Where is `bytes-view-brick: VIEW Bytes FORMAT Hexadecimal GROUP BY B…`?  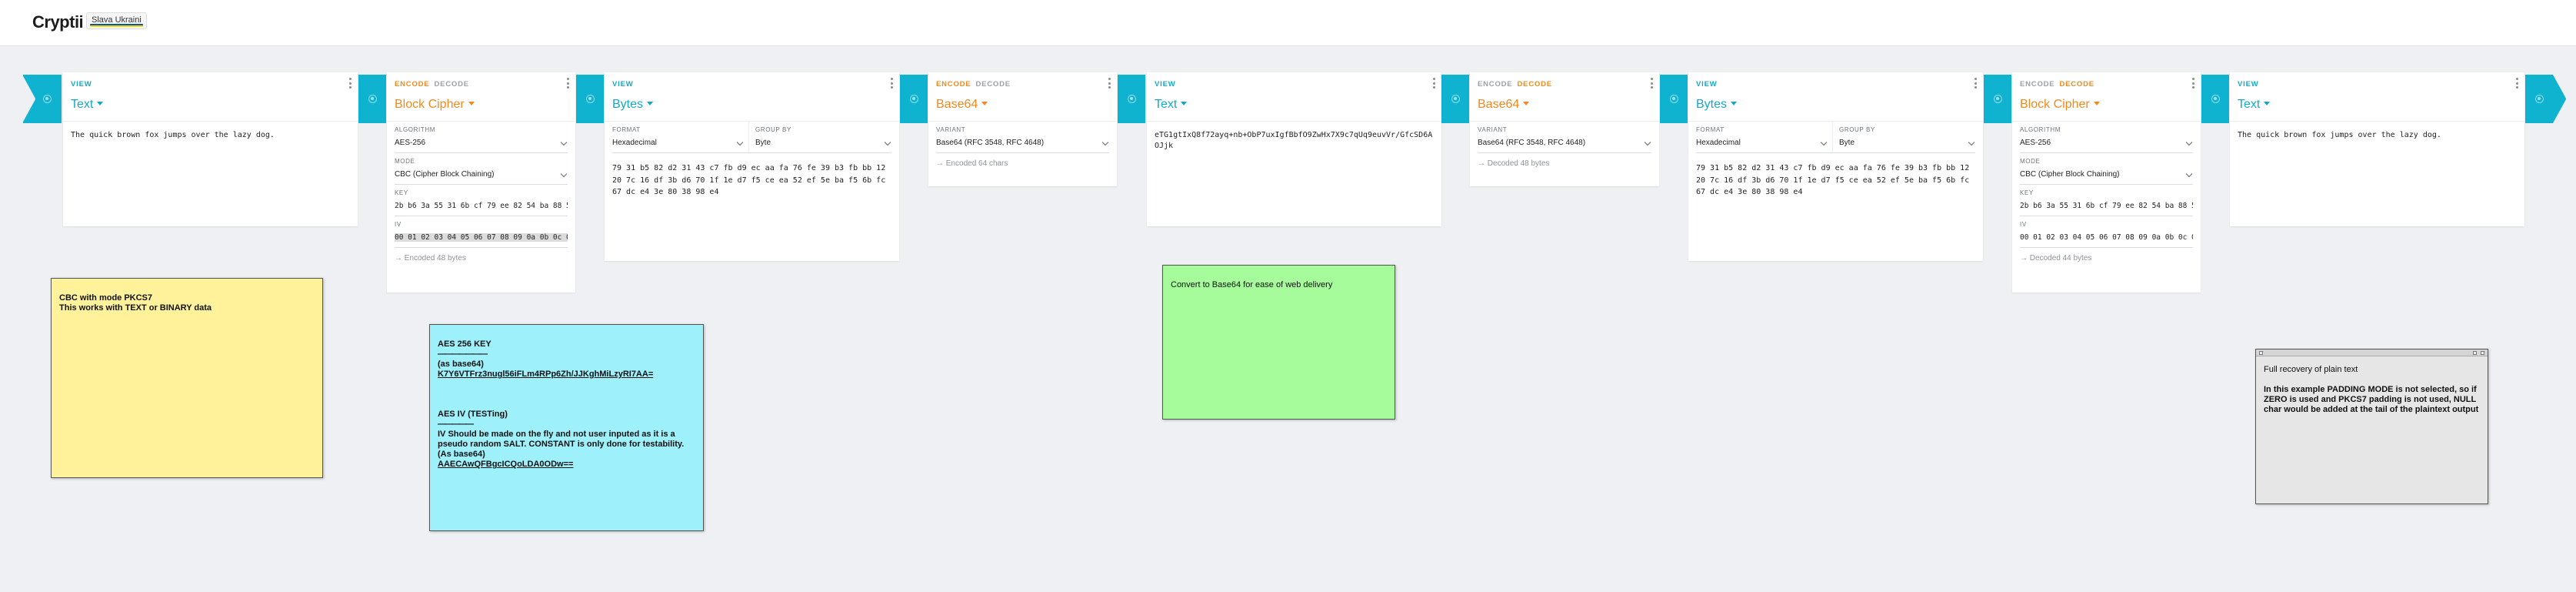 bytes-view-brick: VIEW Bytes FORMAT Hexadecimal GROUP BY B… is located at coordinates (1835, 166).